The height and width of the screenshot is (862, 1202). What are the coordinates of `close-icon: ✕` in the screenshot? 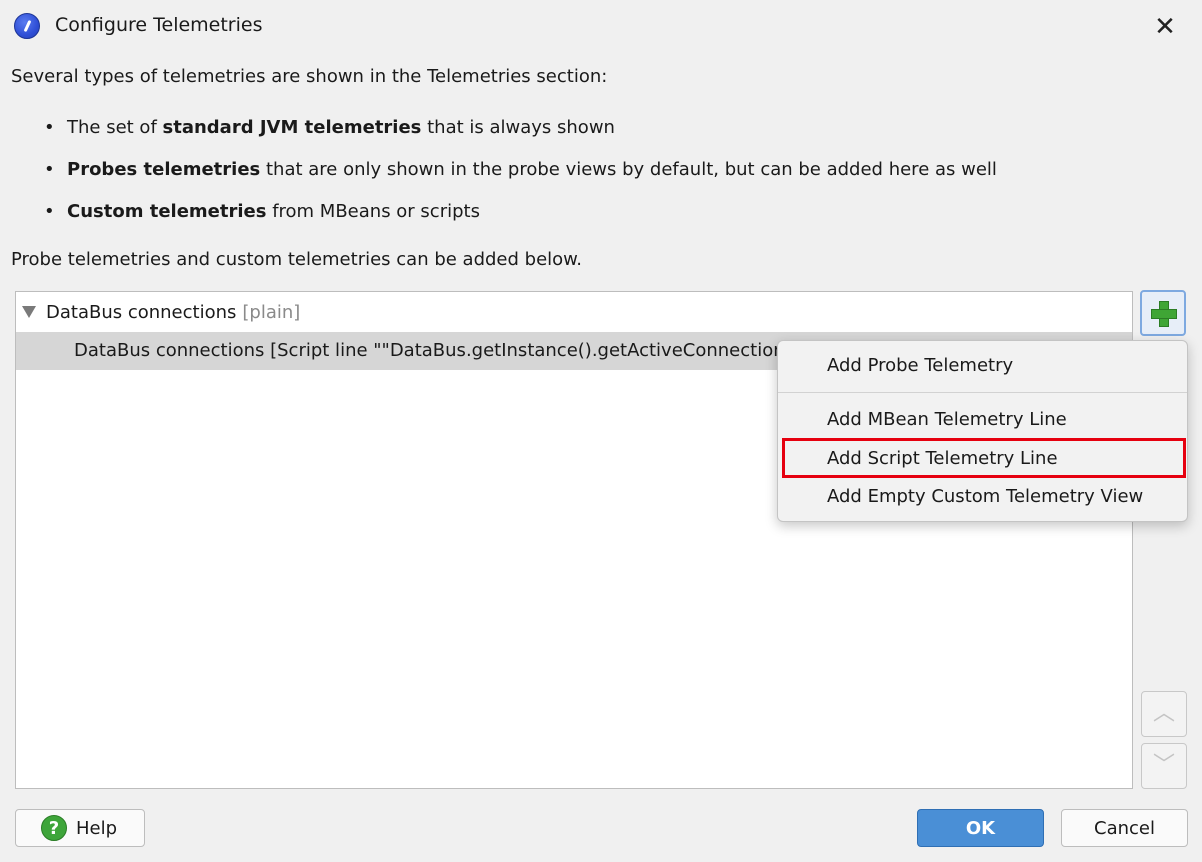 It's located at (1165, 27).